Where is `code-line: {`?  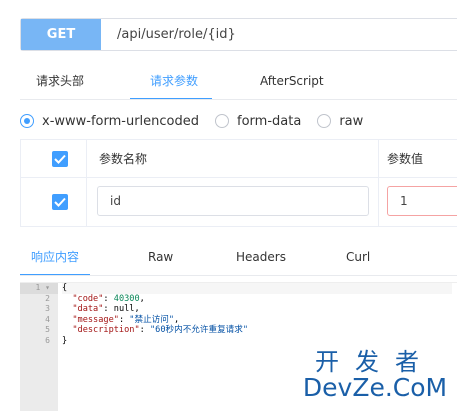
code-line: { is located at coordinates (257, 288).